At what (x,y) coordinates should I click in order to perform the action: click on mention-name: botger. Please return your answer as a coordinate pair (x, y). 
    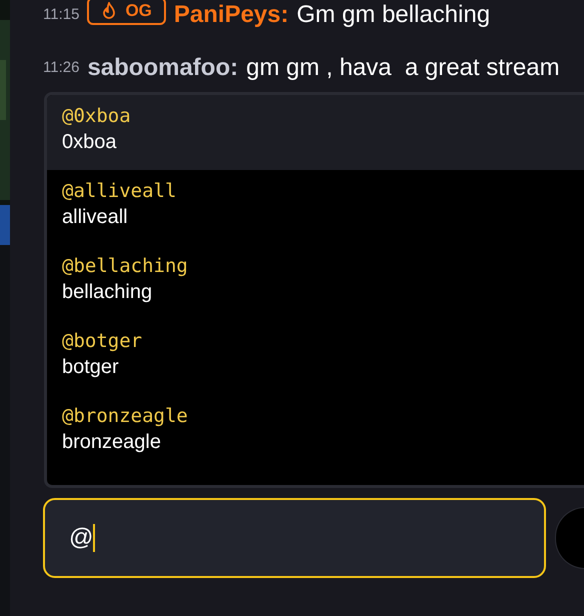
    Looking at the image, I should click on (91, 367).